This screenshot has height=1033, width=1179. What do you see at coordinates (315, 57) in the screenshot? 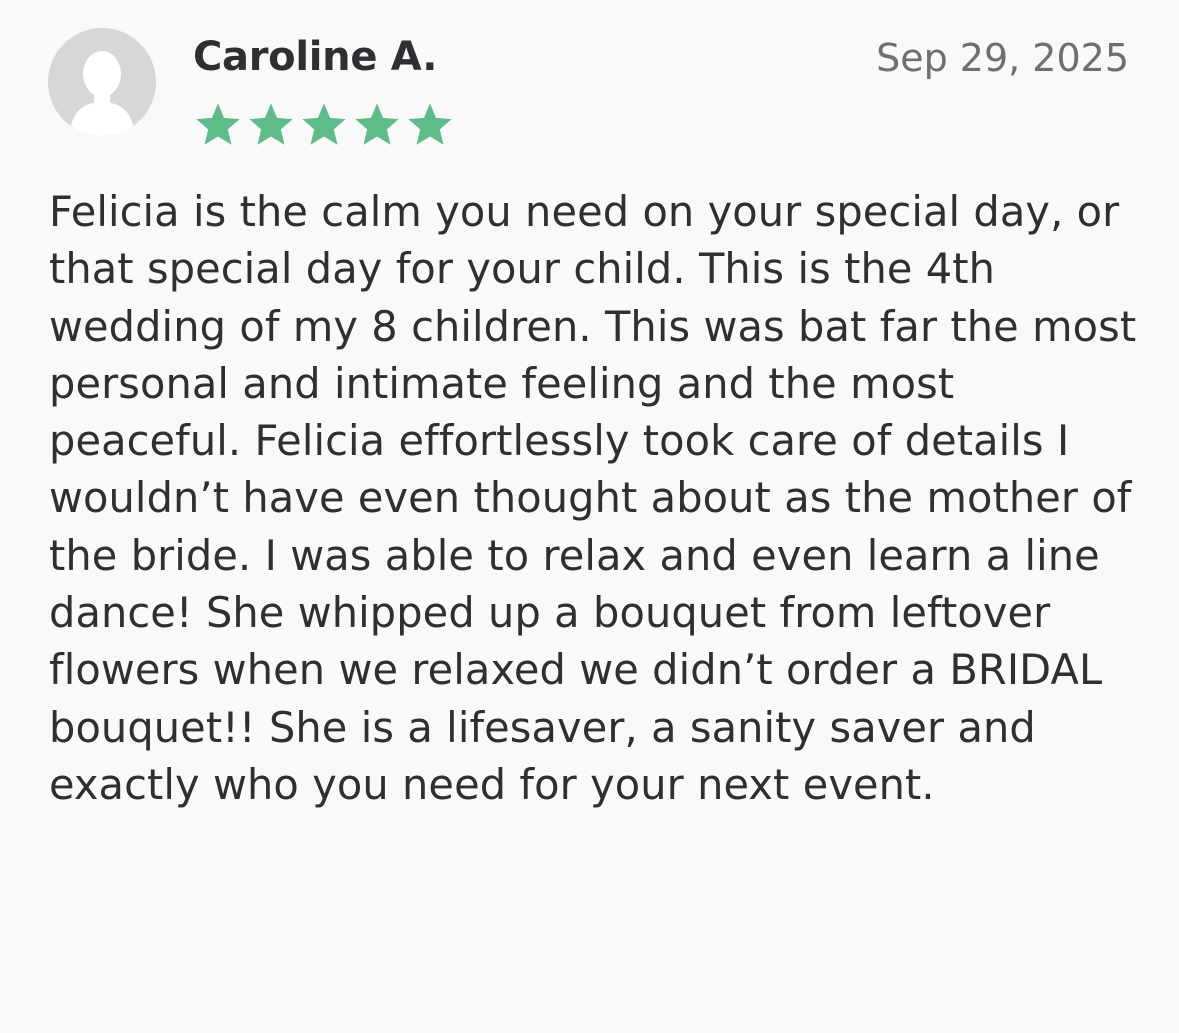
I see `reviewer-name: Caroline A.` at bounding box center [315, 57].